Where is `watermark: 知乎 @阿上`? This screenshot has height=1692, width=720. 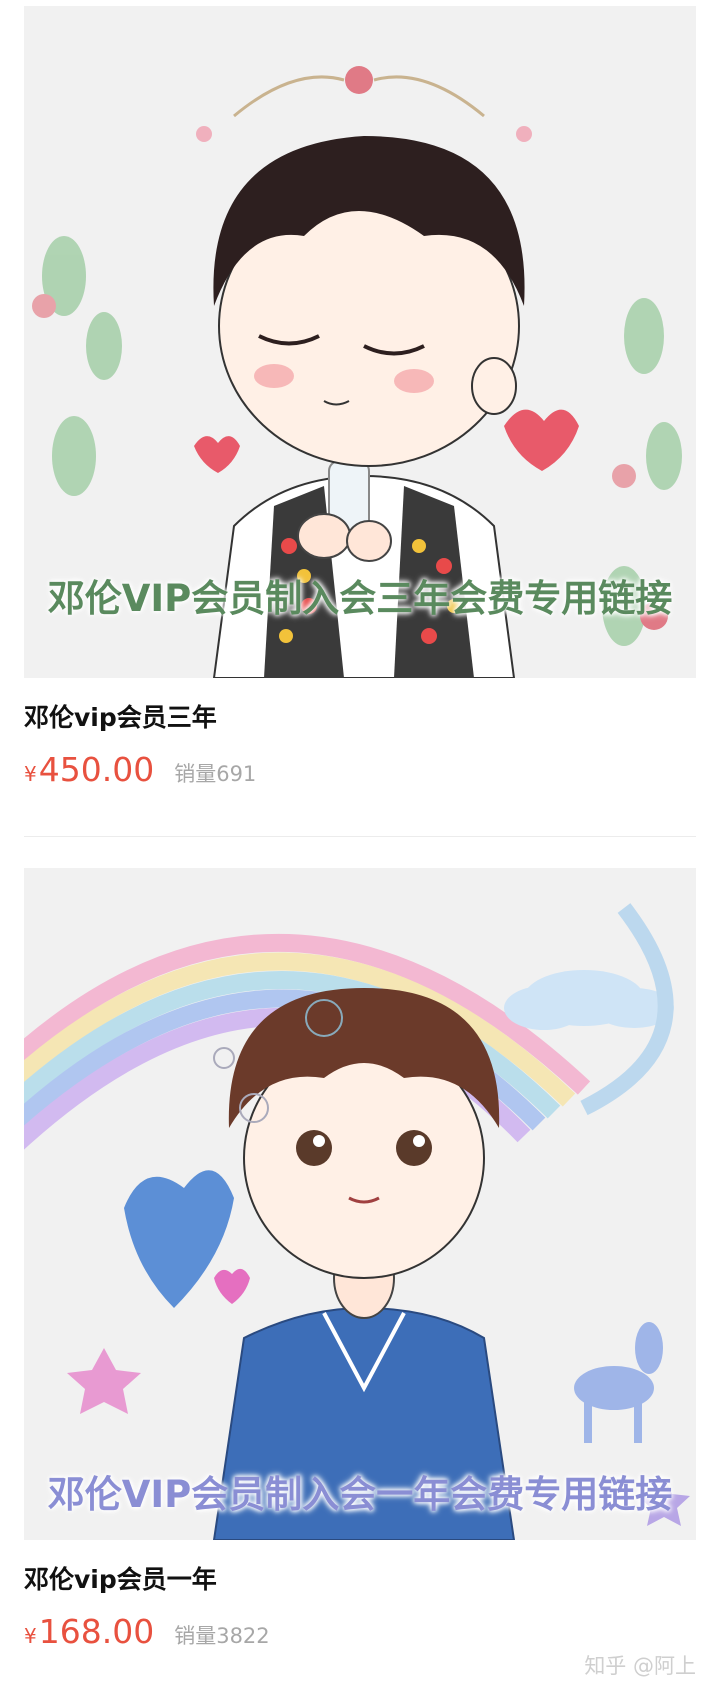 watermark: 知乎 @阿上 is located at coordinates (640, 1666).